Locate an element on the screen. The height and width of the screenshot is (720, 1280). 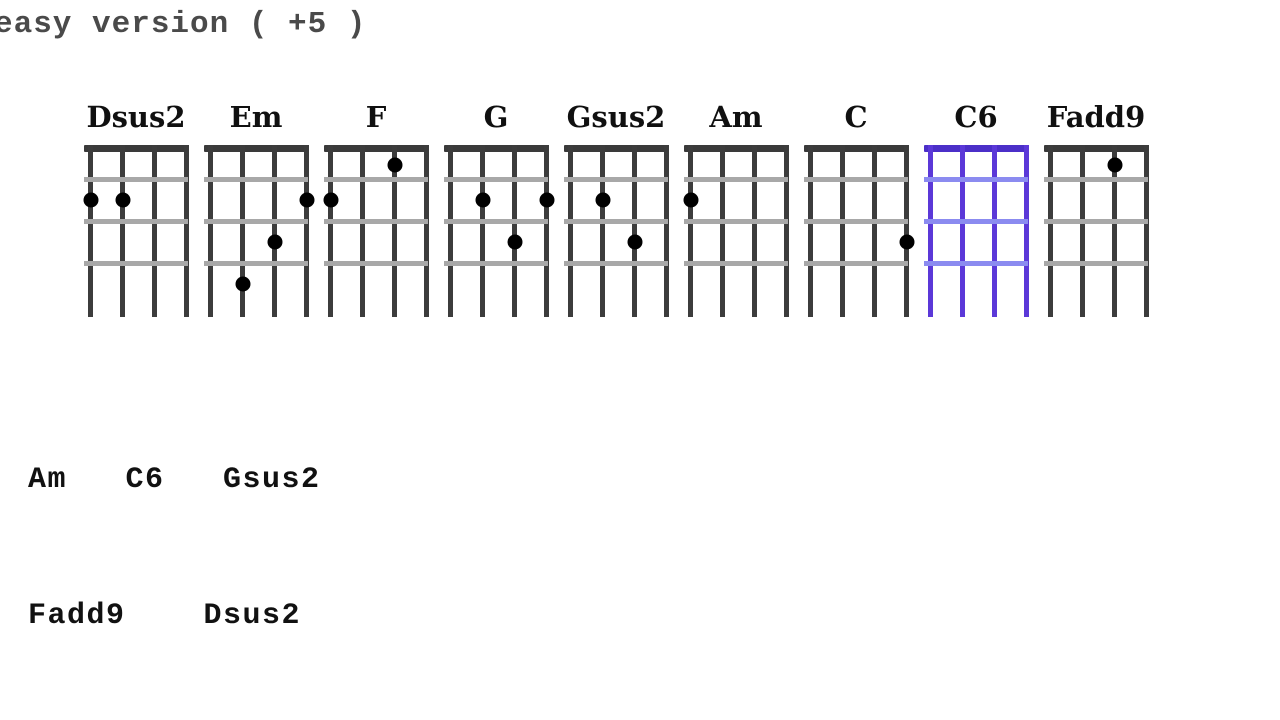
progression-line-1: Am C6 Gsus2 is located at coordinates (174, 480).